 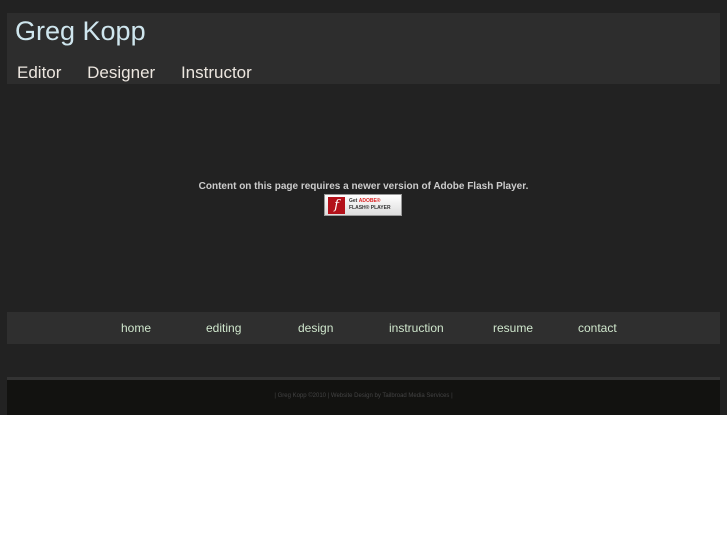 I want to click on role-editor: Editor, so click(x=39, y=72).